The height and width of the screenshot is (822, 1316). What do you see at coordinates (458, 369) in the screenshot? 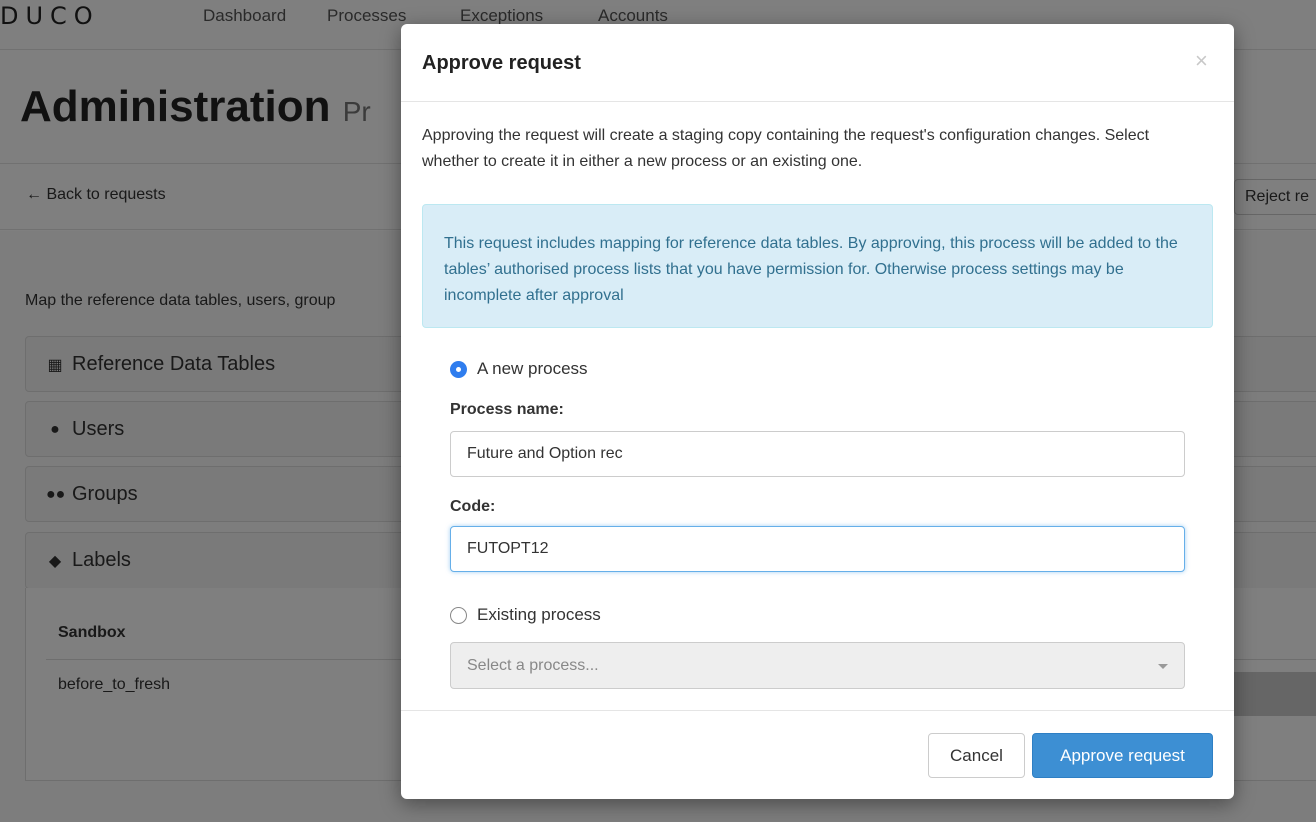
I see `radio-new-process` at bounding box center [458, 369].